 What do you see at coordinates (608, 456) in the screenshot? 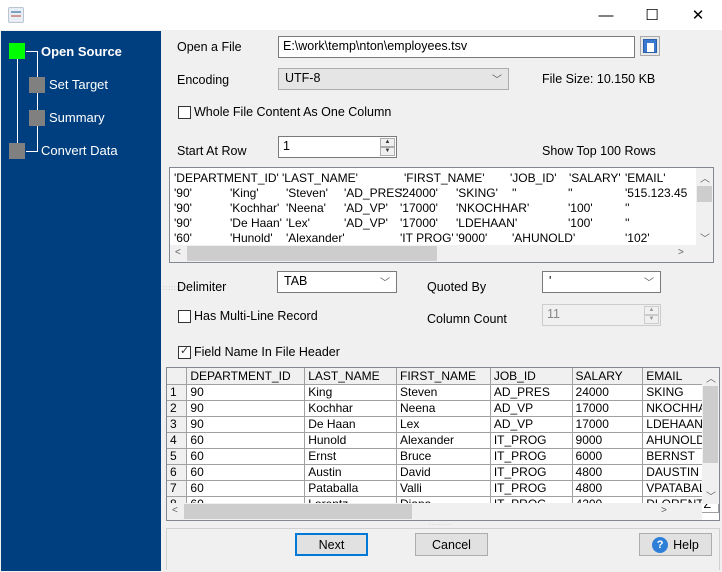
I see `table-cell: 6000` at bounding box center [608, 456].